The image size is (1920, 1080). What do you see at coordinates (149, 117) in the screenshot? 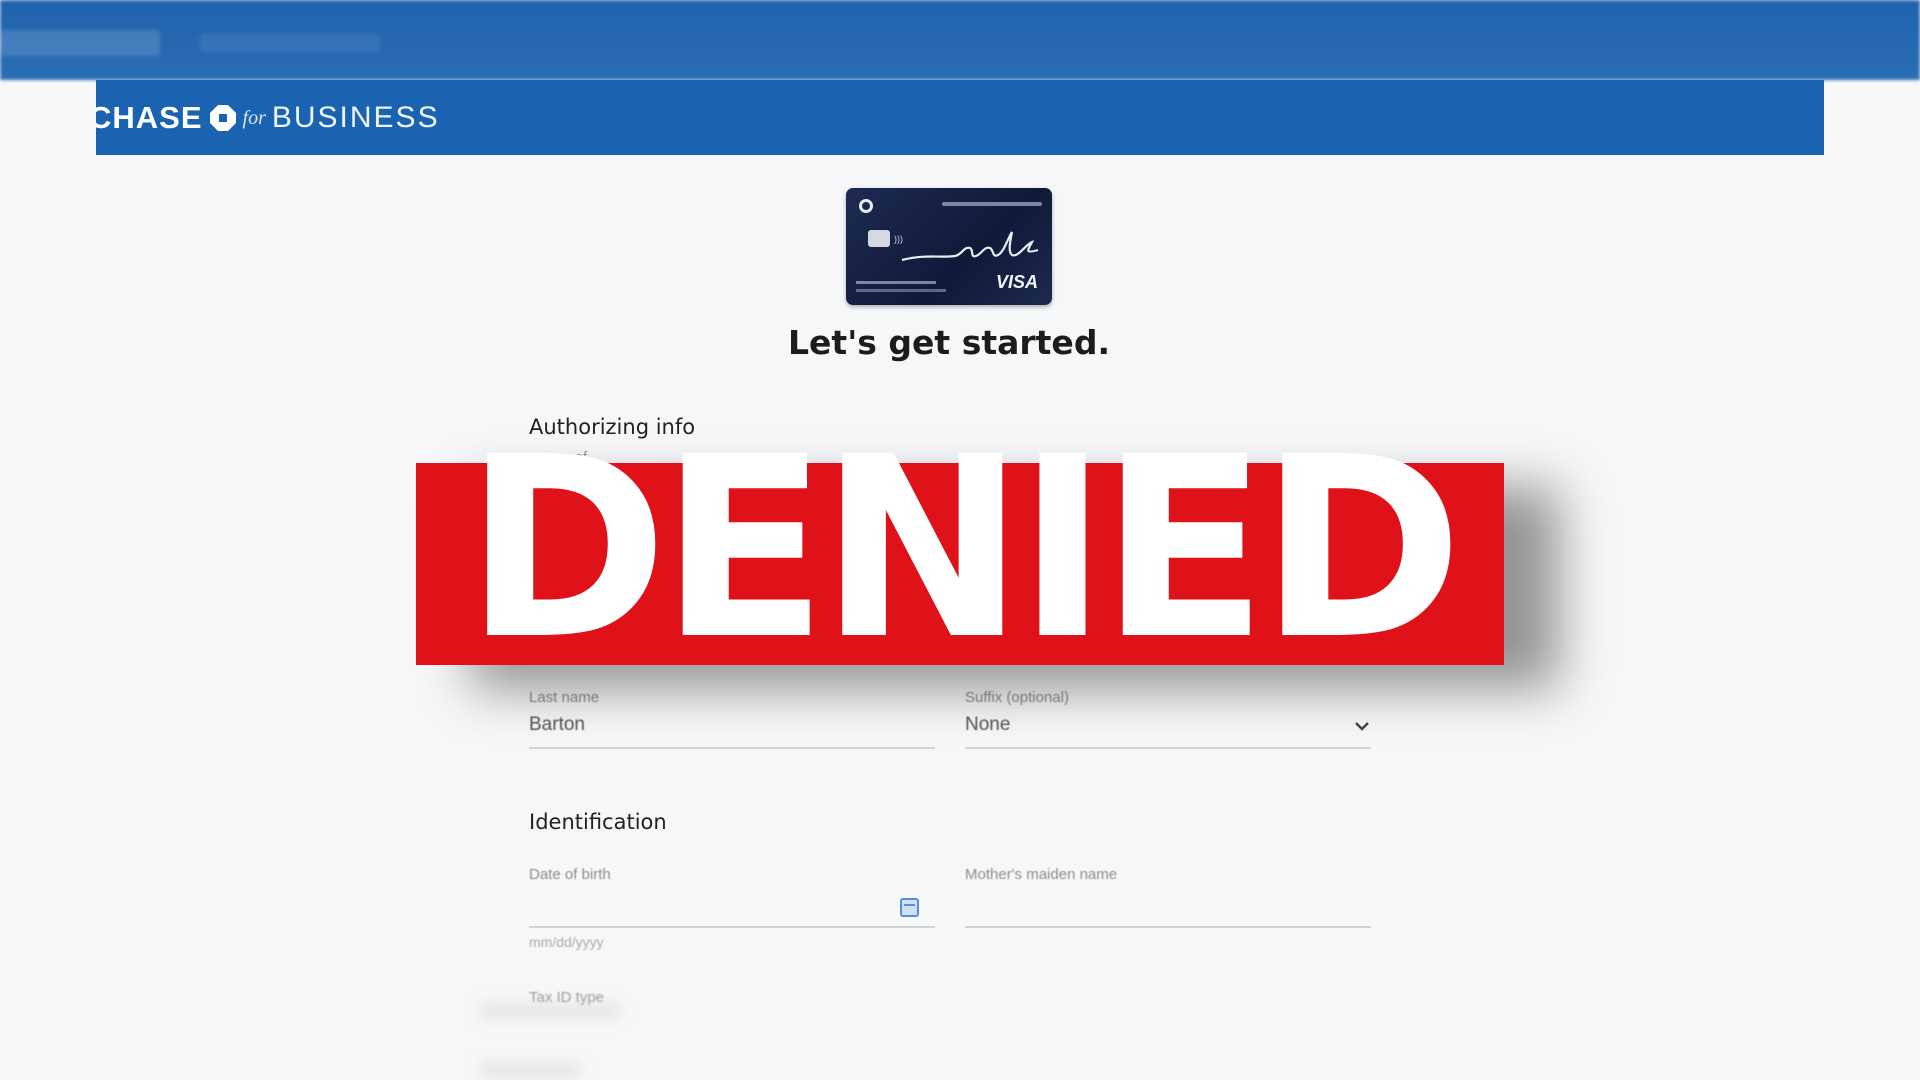
I see `logo-chase-text: CHASE` at bounding box center [149, 117].